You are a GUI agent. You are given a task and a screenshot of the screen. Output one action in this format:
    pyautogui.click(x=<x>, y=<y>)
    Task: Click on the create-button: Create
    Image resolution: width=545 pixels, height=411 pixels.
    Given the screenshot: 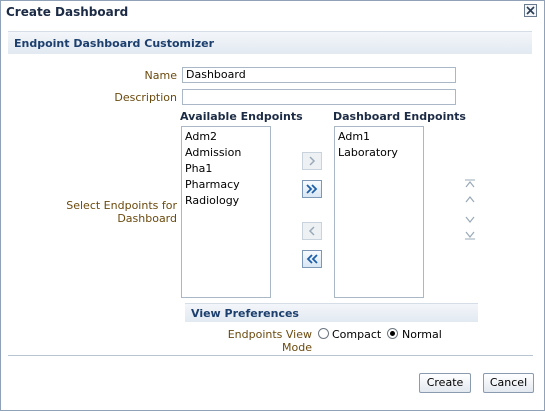 What is the action you would take?
    pyautogui.click(x=445, y=383)
    